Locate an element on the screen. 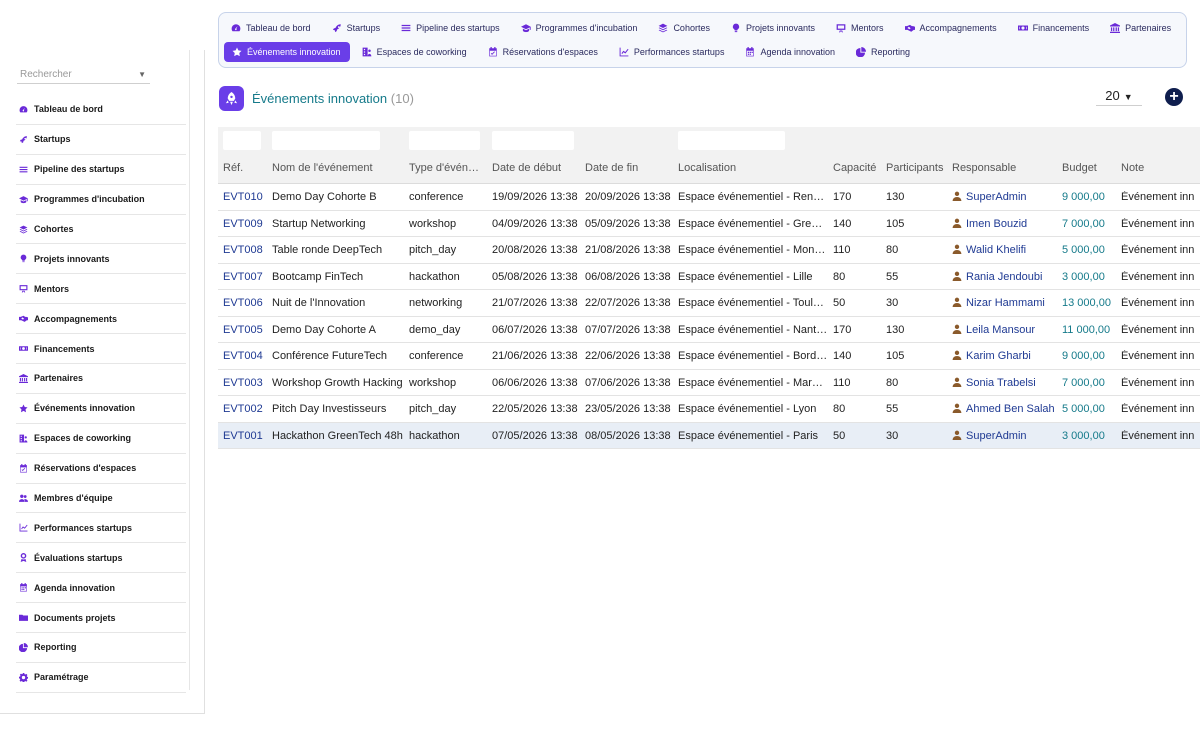 This screenshot has height=743, width=1200. tab-programmes-d-incubation: Programmes d'incubation is located at coordinates (578, 28).